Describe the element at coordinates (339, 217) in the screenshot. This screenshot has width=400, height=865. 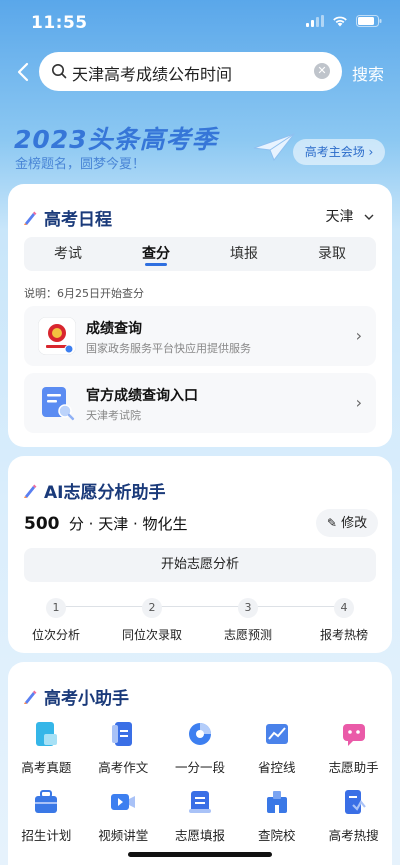
I see `city-dropdown-value: 天津` at that location.